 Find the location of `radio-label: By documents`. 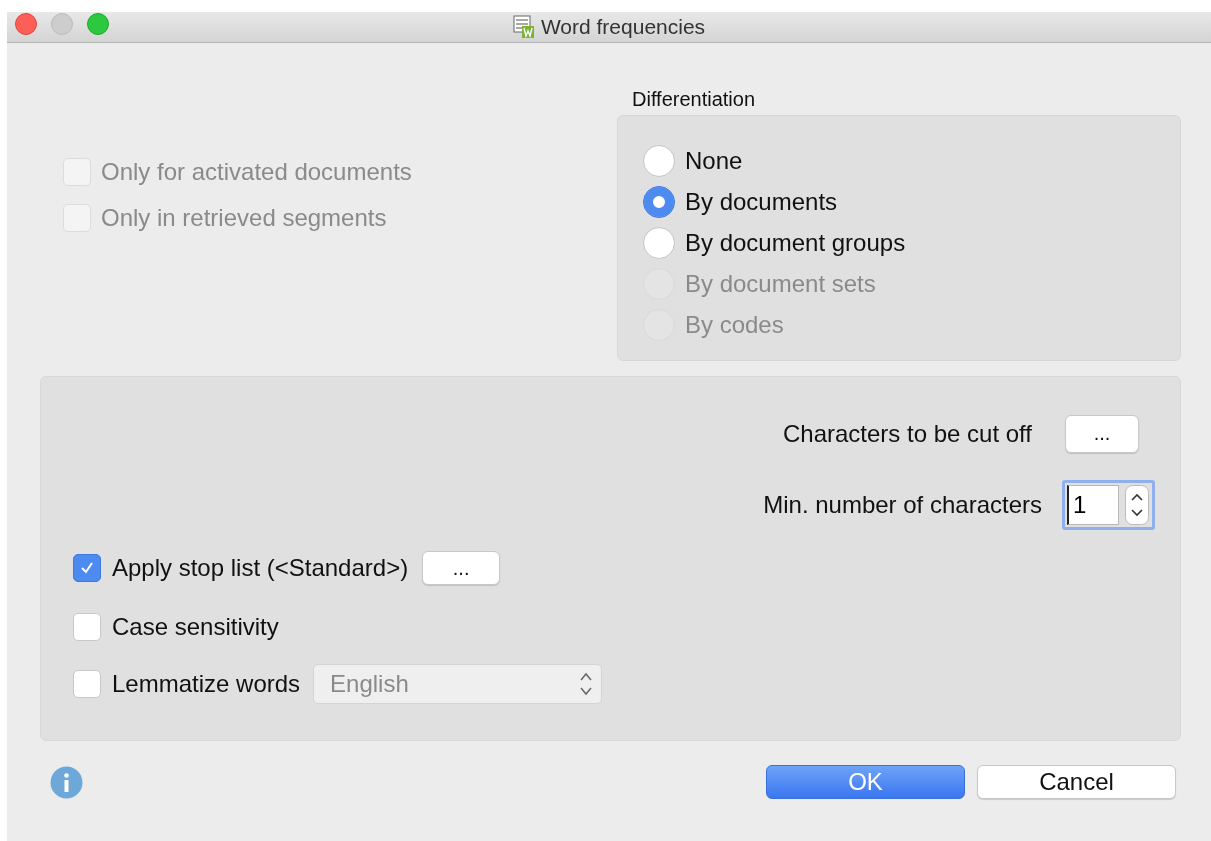

radio-label: By documents is located at coordinates (761, 202).